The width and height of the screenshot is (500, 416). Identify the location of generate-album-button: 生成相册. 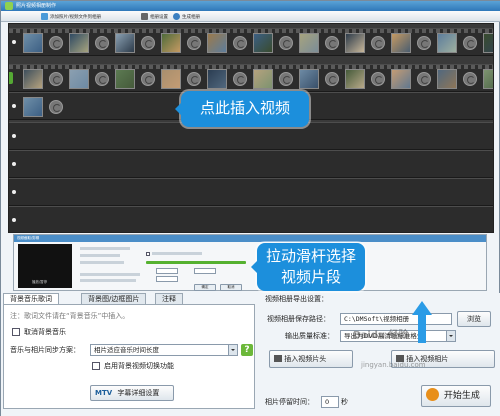
(186, 16).